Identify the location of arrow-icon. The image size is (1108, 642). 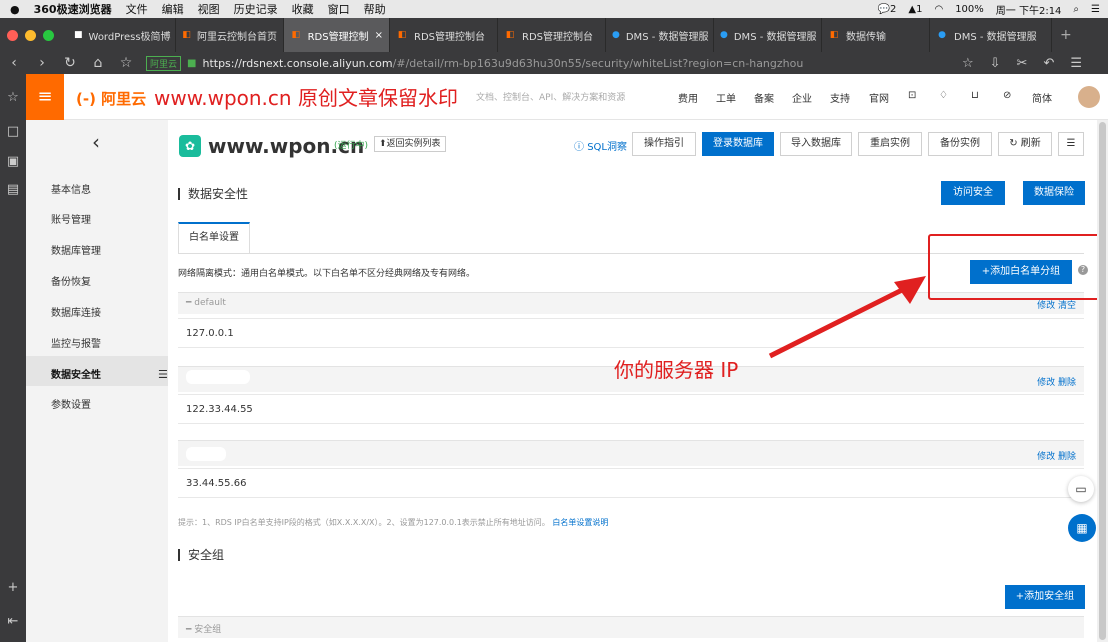
(847, 317).